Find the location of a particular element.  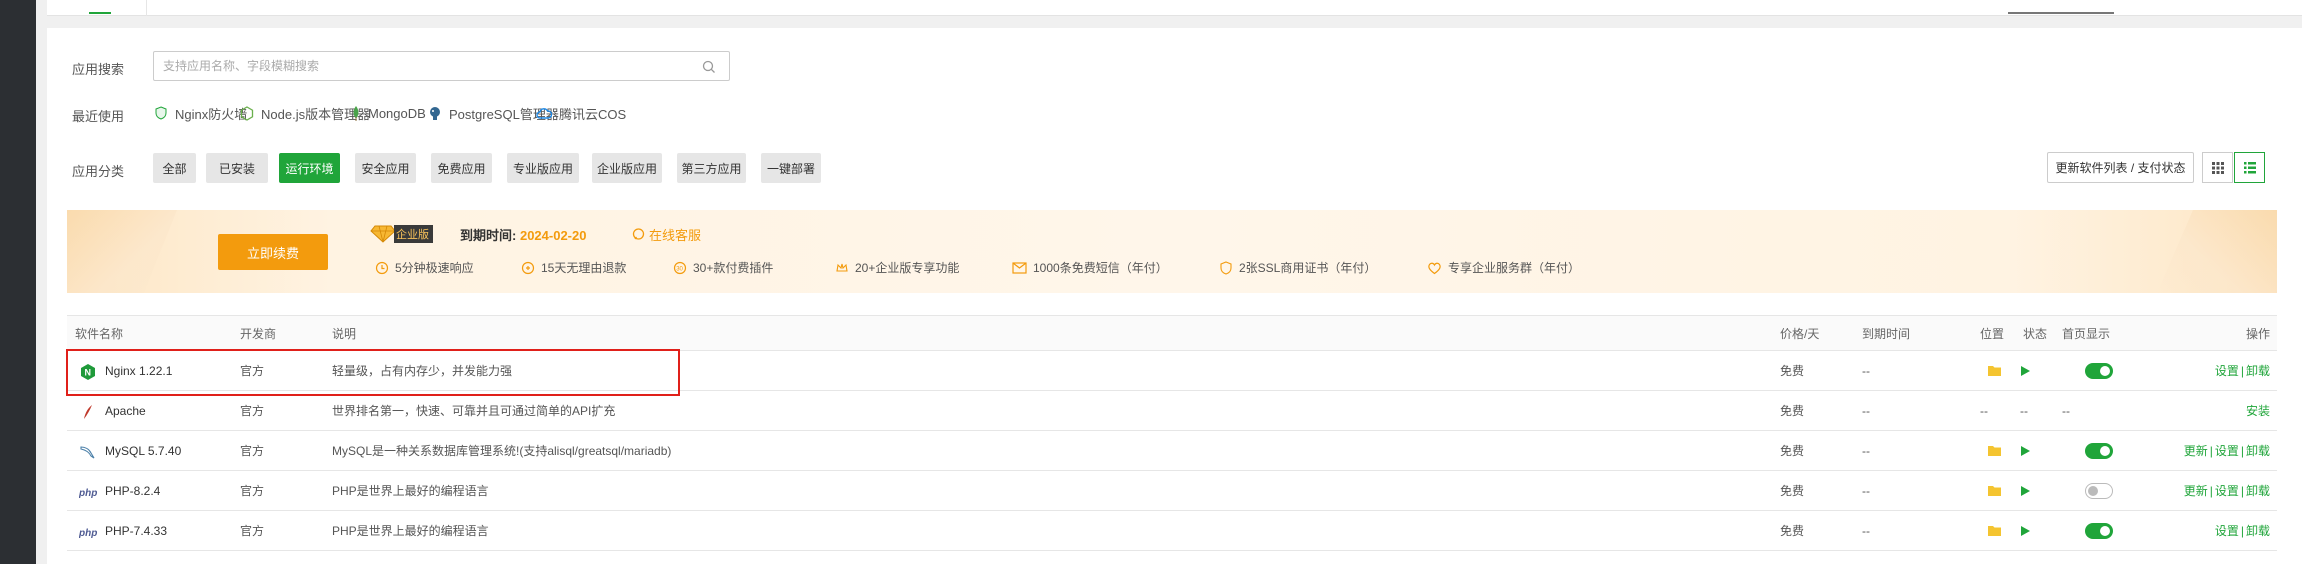

search-icon is located at coordinates (709, 67).